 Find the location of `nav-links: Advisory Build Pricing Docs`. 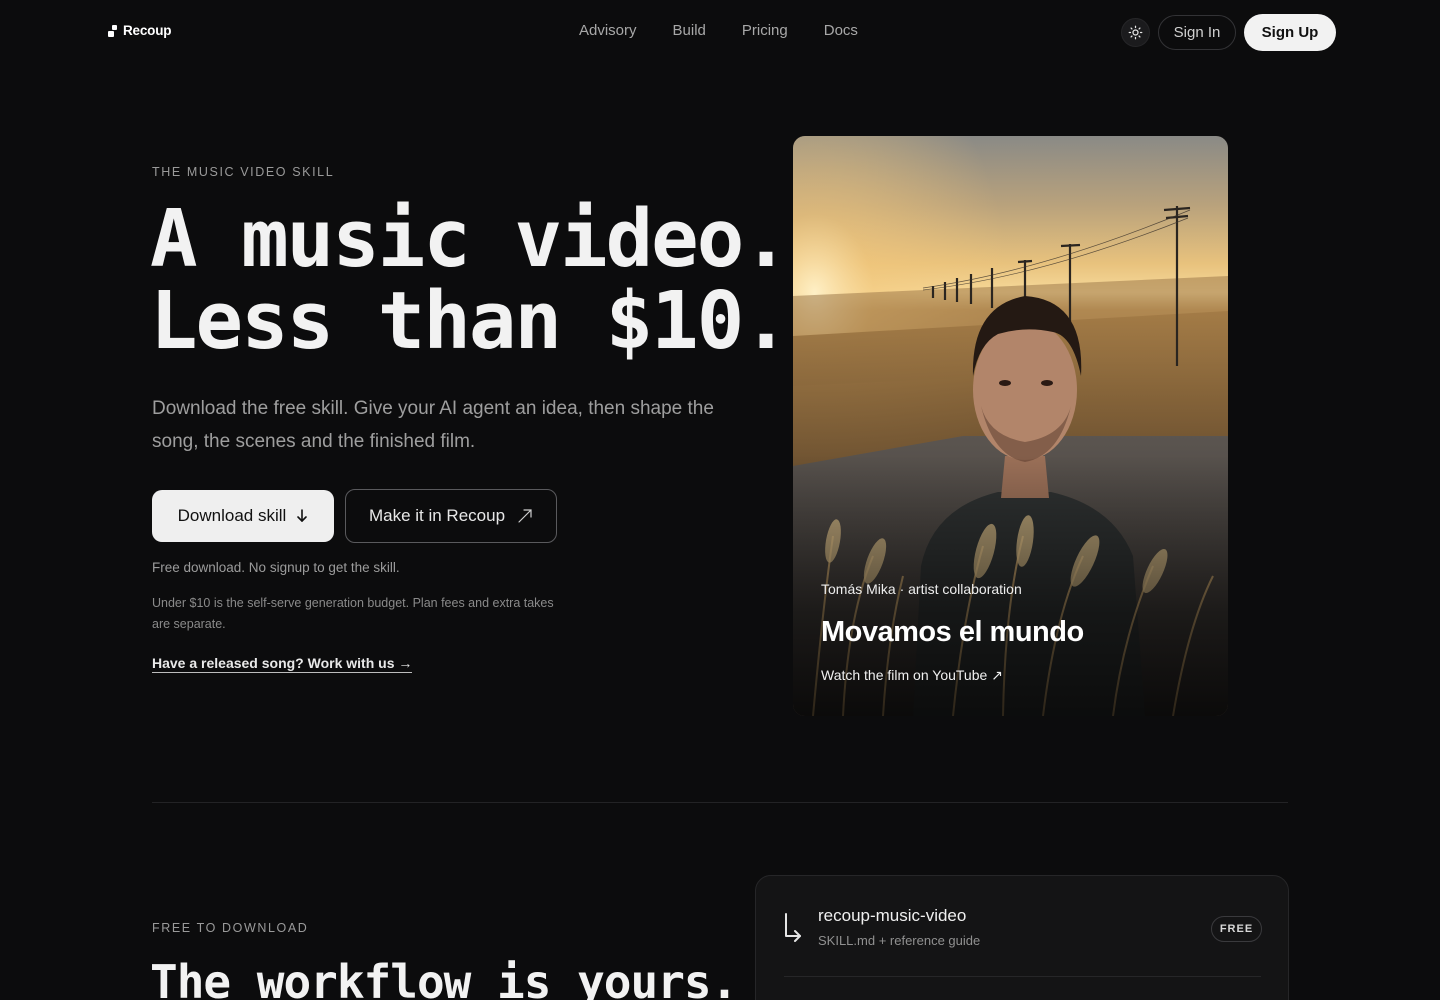

nav-links: Advisory Build Pricing Docs is located at coordinates (718, 30).